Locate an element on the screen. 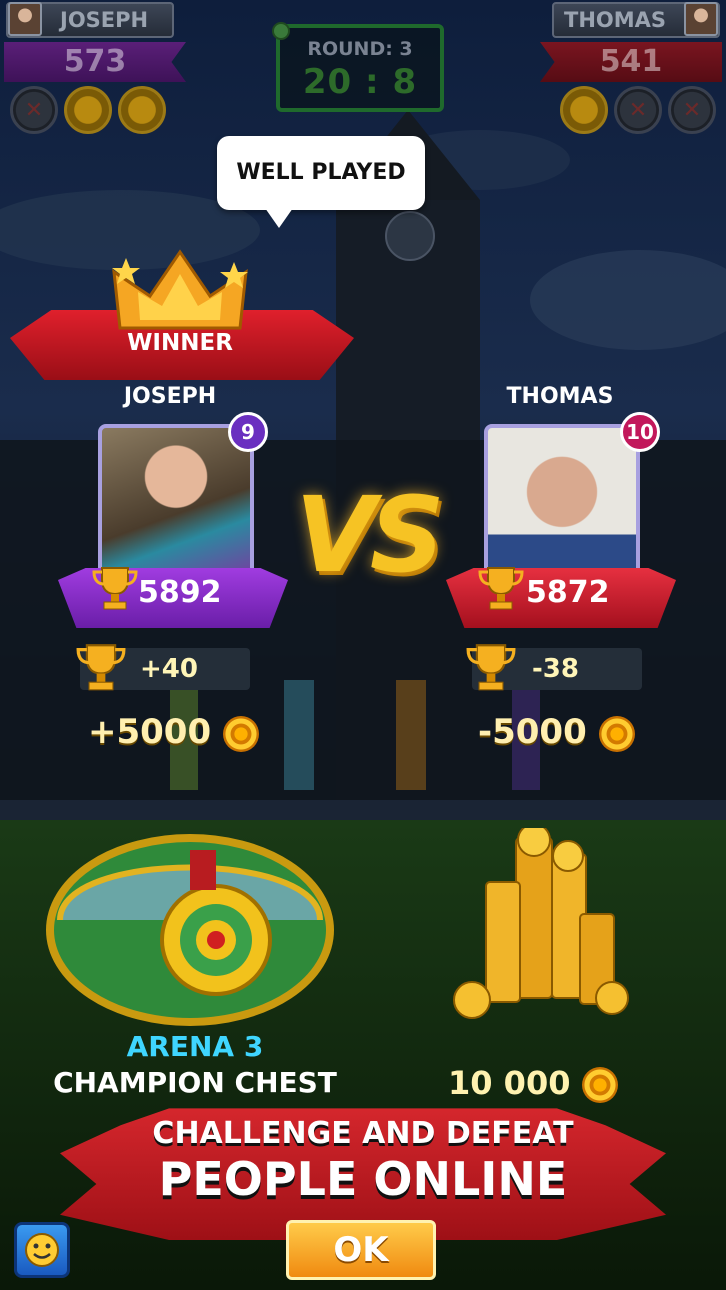  hud-left-round-tokens: ✕ is located at coordinates (88, 110).